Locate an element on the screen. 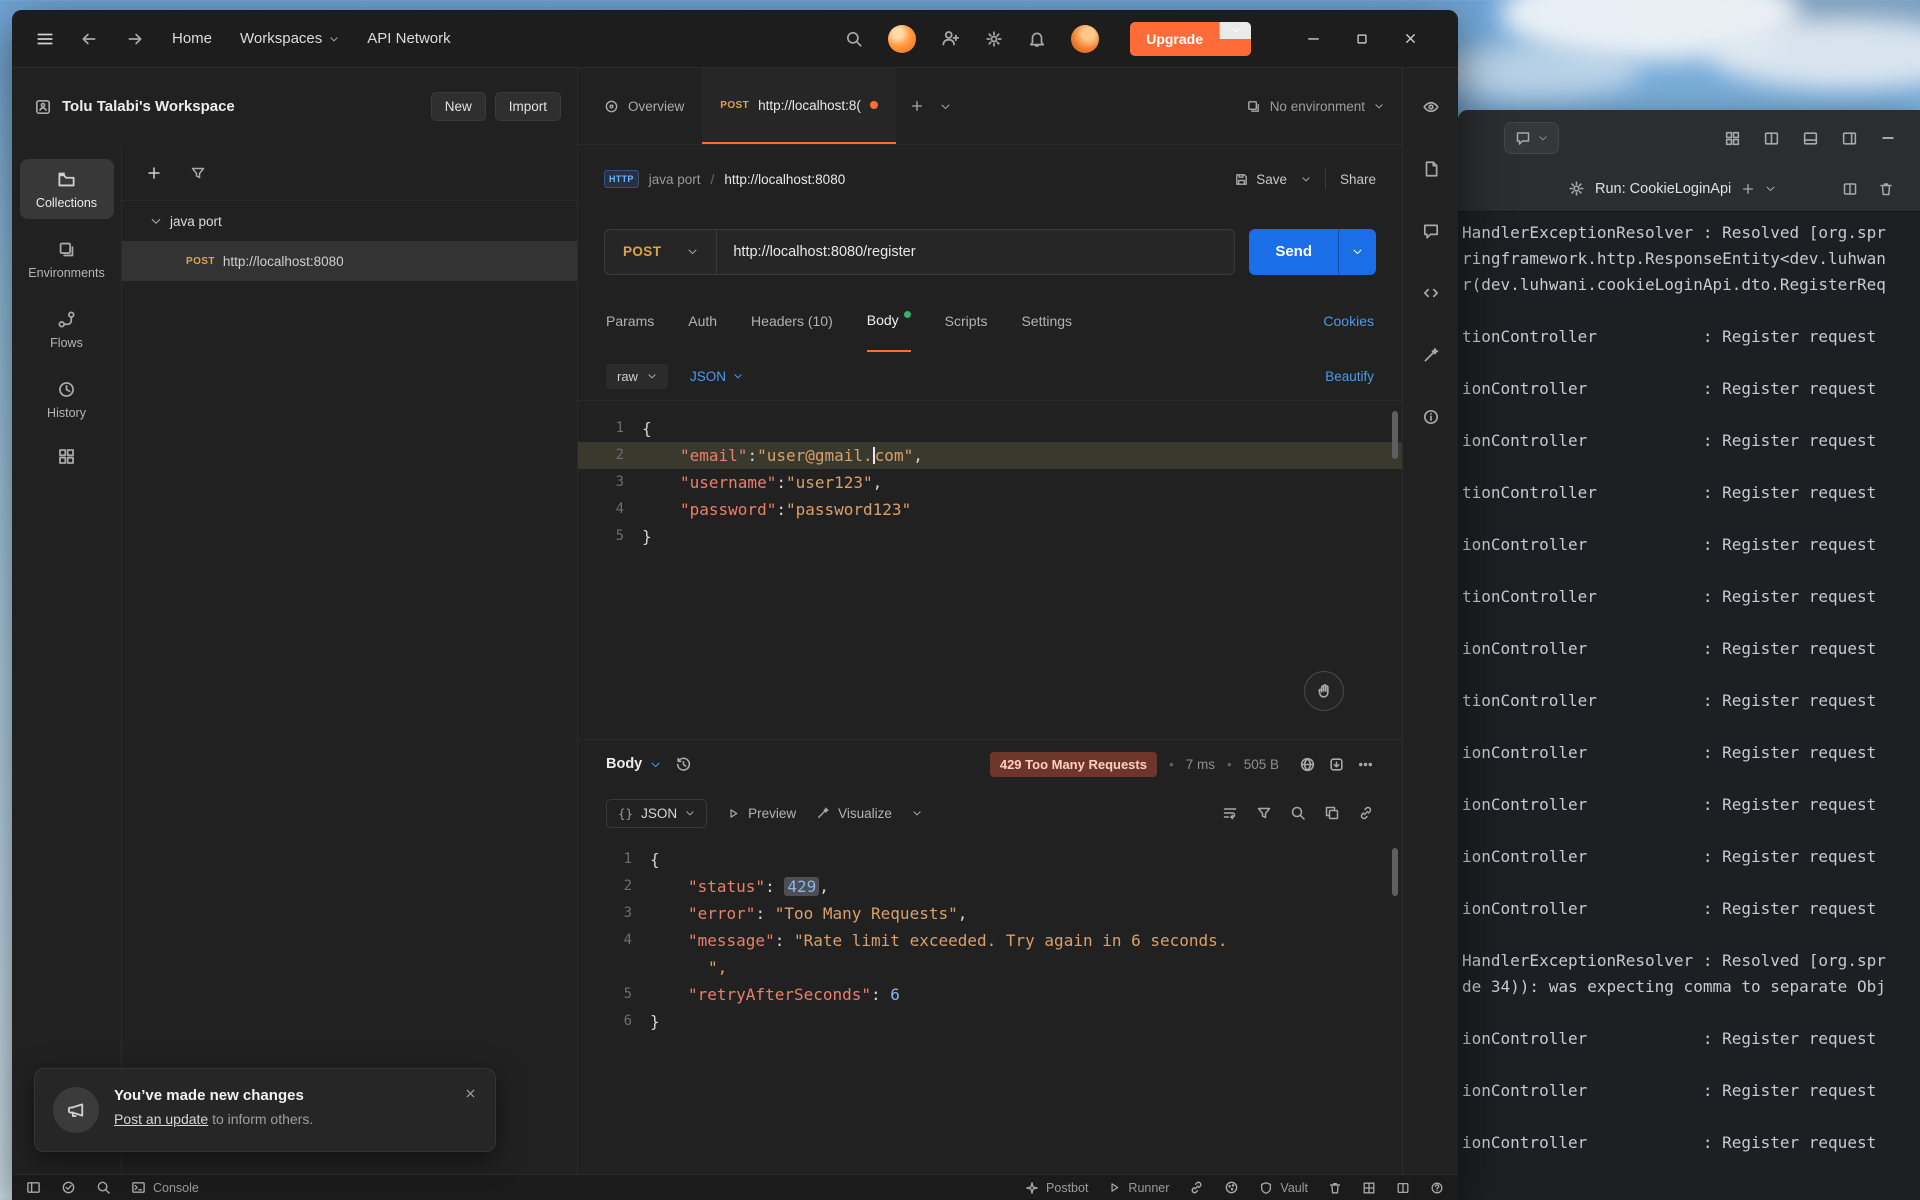 This screenshot has height=1200, width=1920. tab-overview: Overview is located at coordinates (644, 106).